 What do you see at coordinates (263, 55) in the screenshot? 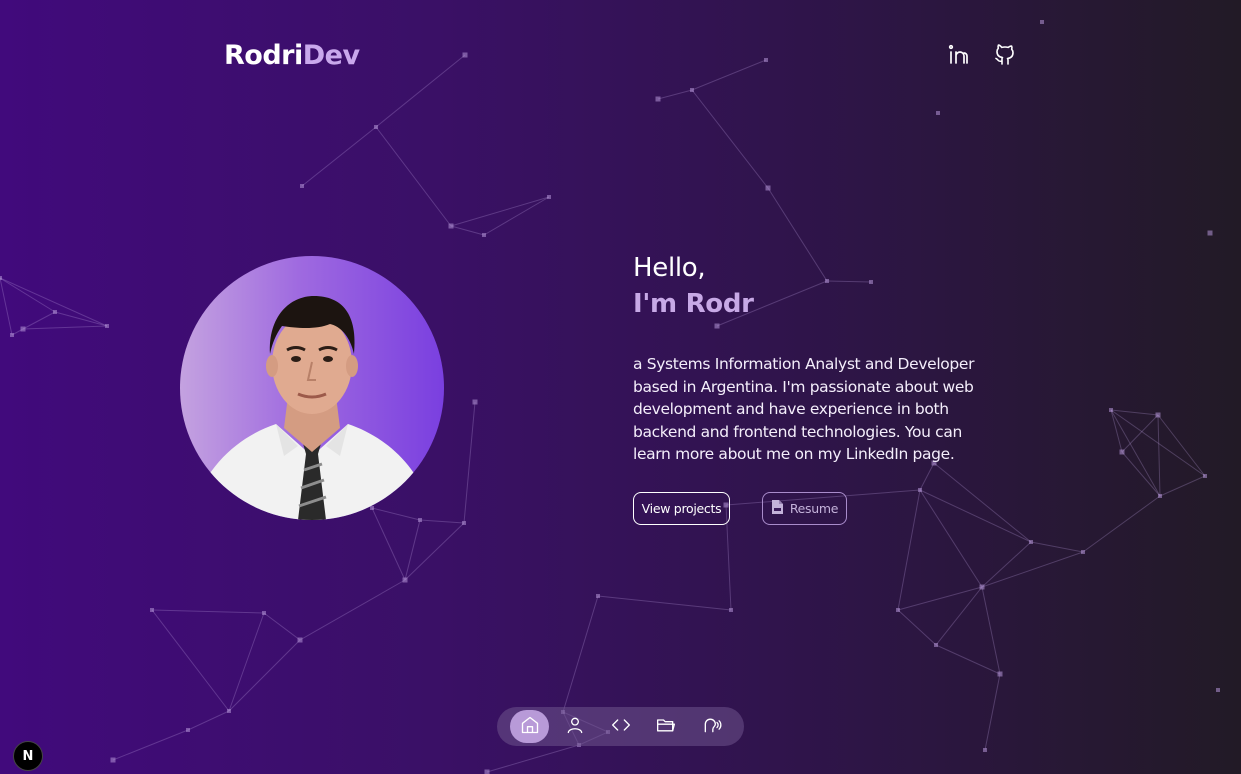
I see `logo-text-rodri: Rodri` at bounding box center [263, 55].